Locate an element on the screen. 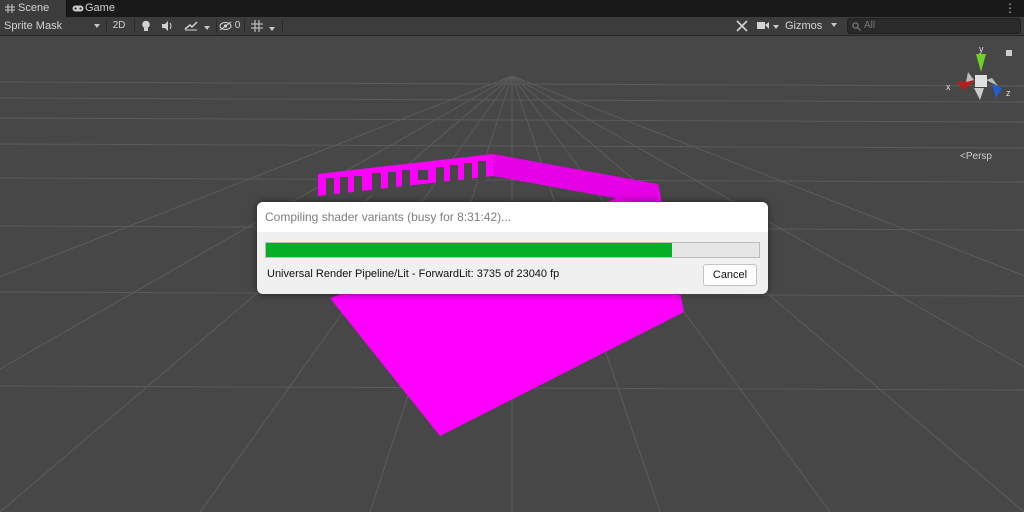 The width and height of the screenshot is (1024, 512). projection-toggle: <Persp is located at coordinates (976, 156).